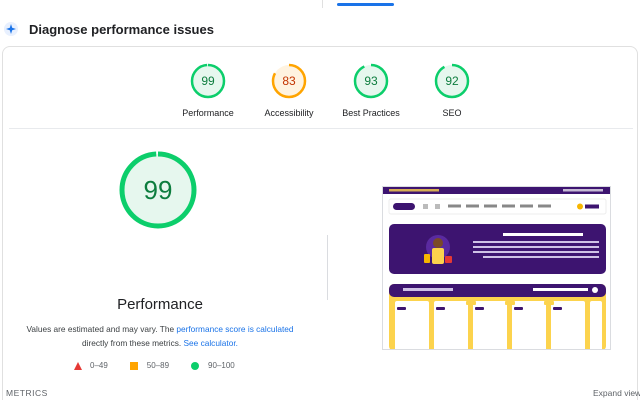  I want to click on expand-view-button: Expand view, so click(616, 393).